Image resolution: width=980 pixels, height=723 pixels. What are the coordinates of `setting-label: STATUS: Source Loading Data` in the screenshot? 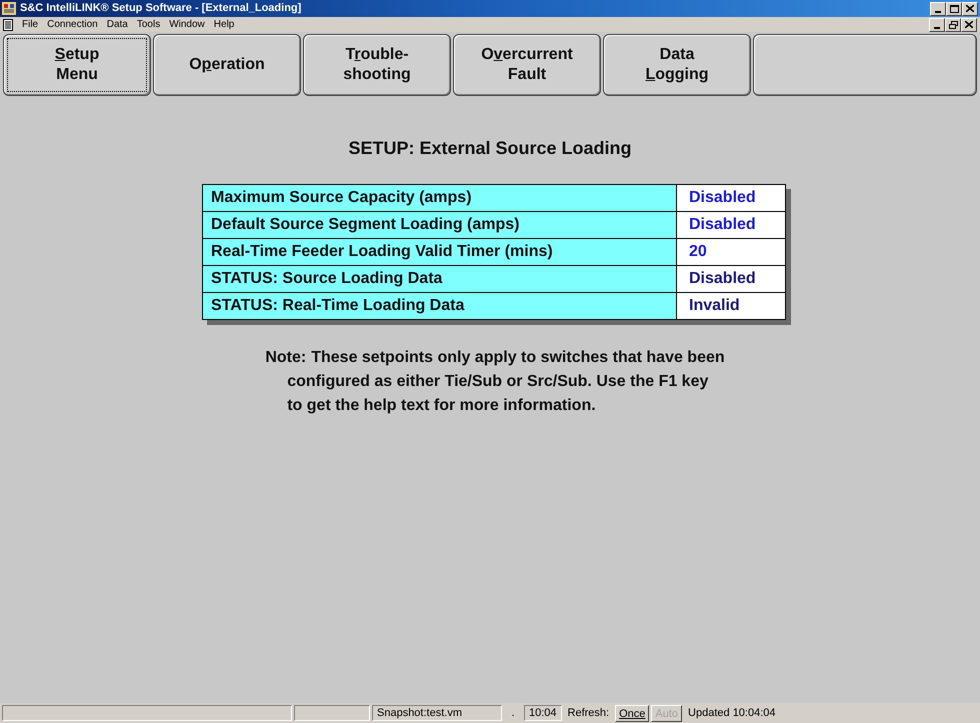 It's located at (440, 279).